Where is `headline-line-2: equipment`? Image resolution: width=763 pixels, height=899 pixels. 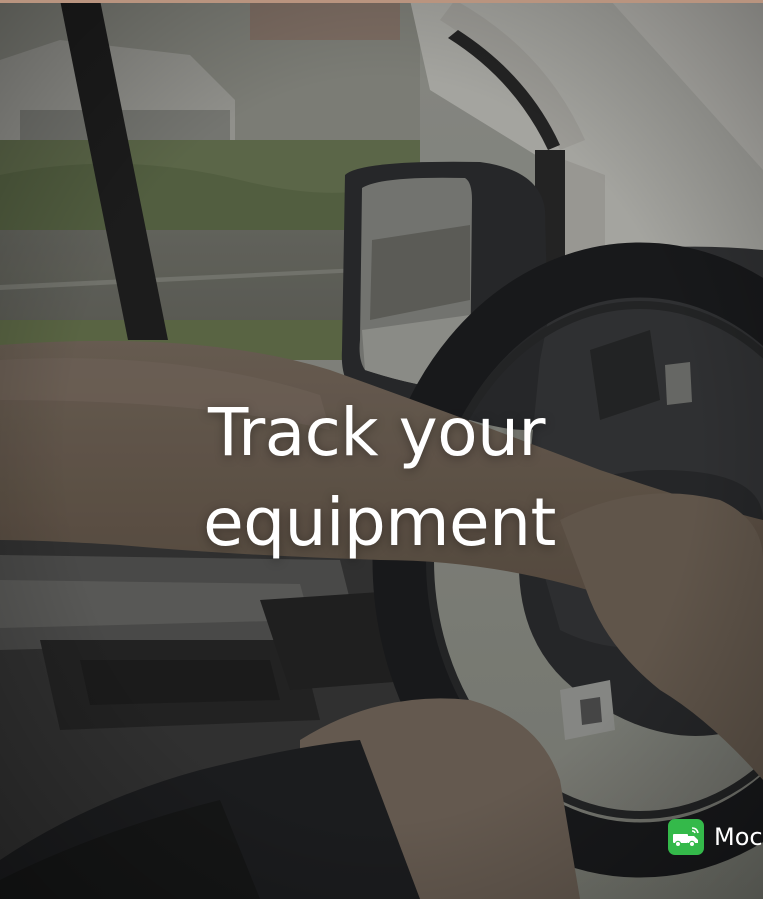
headline-line-2: equipment is located at coordinates (379, 522).